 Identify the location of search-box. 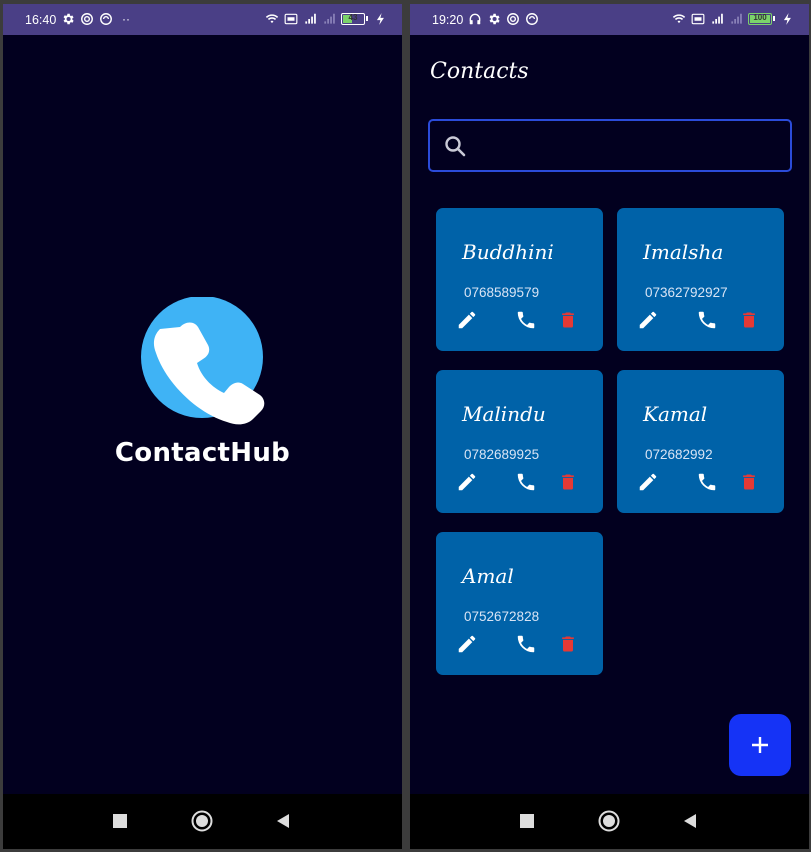
(610, 145).